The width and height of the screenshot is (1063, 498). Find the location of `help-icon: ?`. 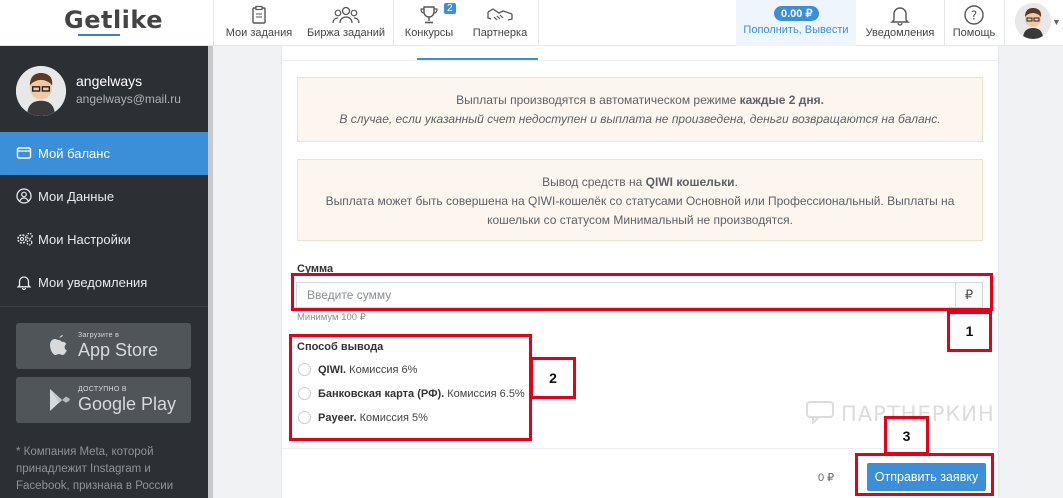

help-icon: ? is located at coordinates (974, 15).